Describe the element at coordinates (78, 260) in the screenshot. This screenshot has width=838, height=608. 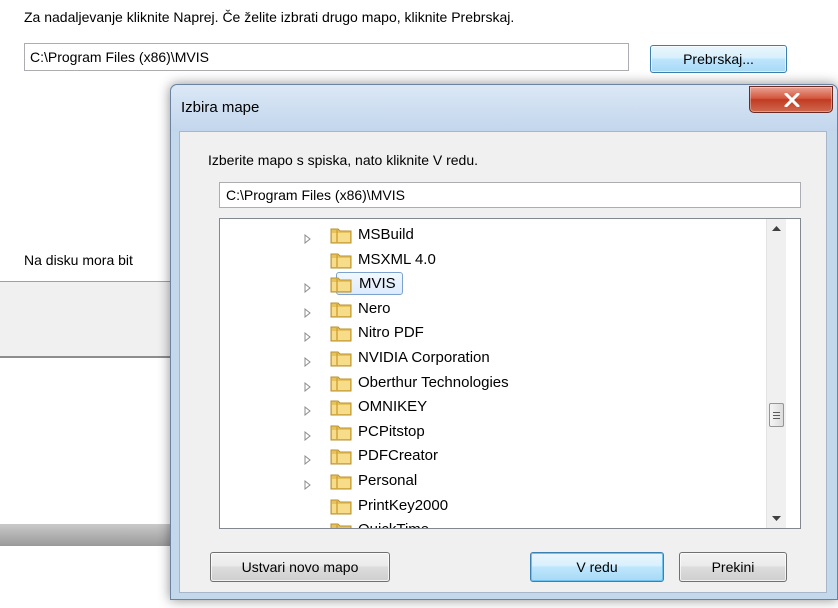
I see `disk-space-text: Na disku mora bit` at that location.